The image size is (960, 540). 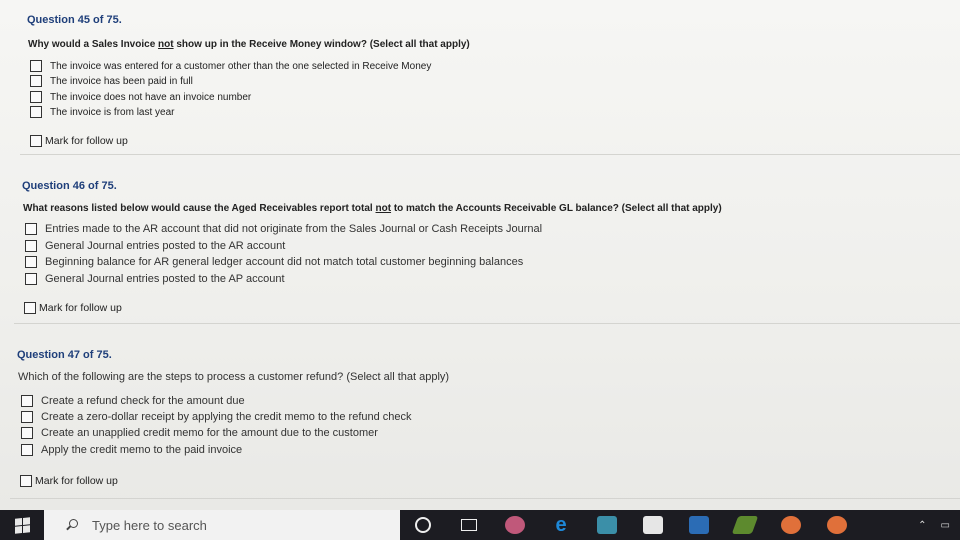 What do you see at coordinates (69, 186) in the screenshot?
I see `question-title: Question 46 of 75.` at bounding box center [69, 186].